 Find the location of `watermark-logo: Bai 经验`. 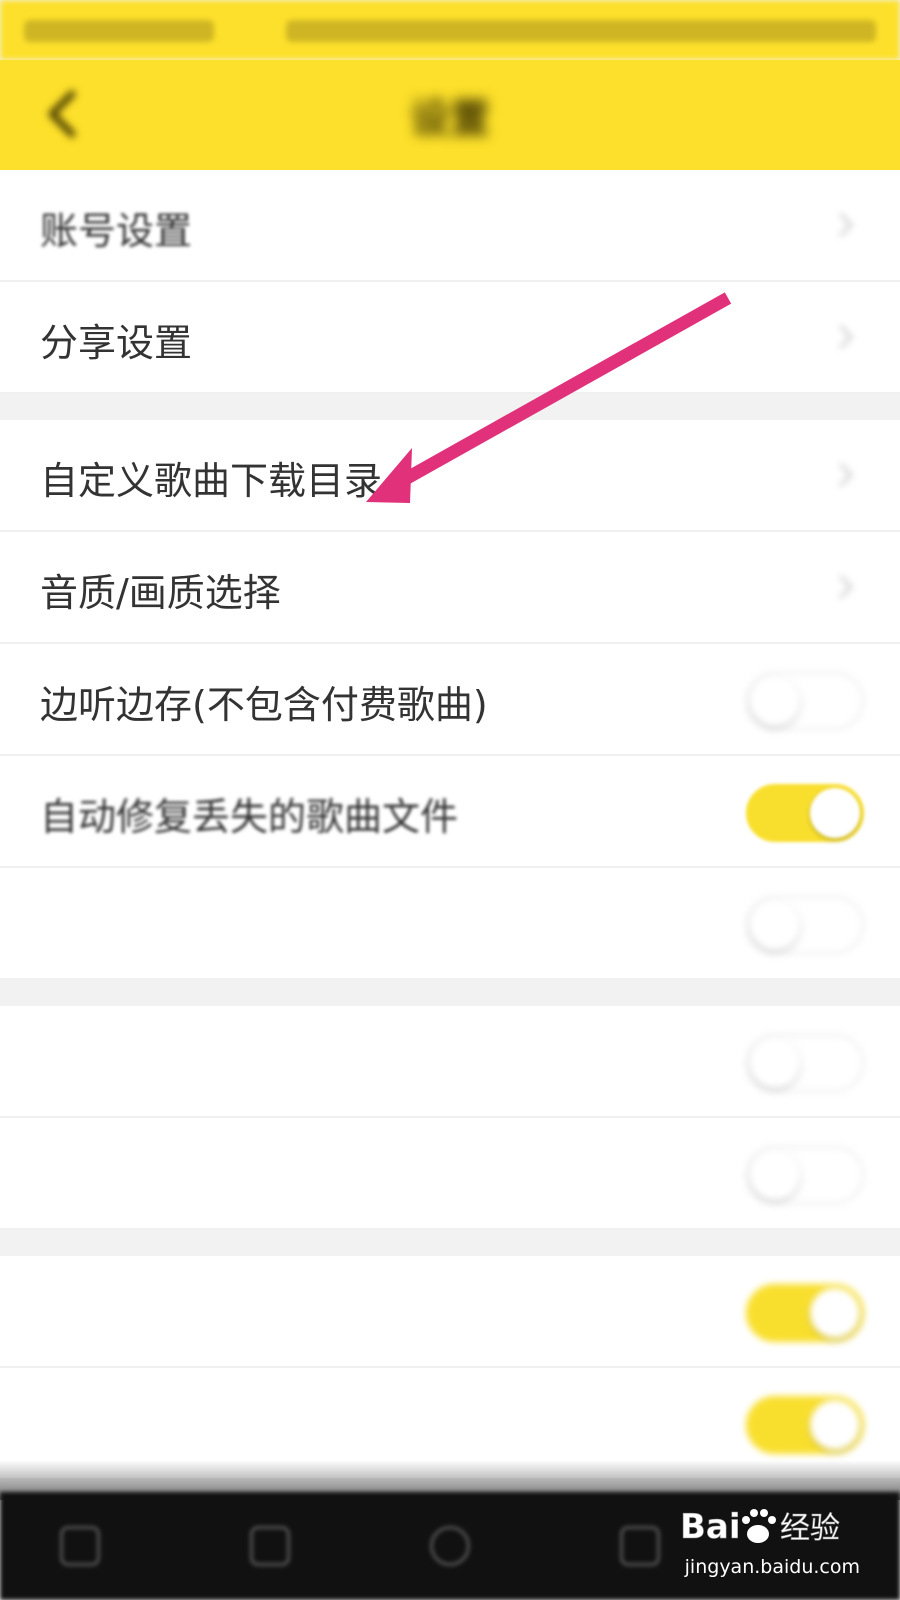

watermark-logo: Bai 经验 is located at coordinates (760, 1527).